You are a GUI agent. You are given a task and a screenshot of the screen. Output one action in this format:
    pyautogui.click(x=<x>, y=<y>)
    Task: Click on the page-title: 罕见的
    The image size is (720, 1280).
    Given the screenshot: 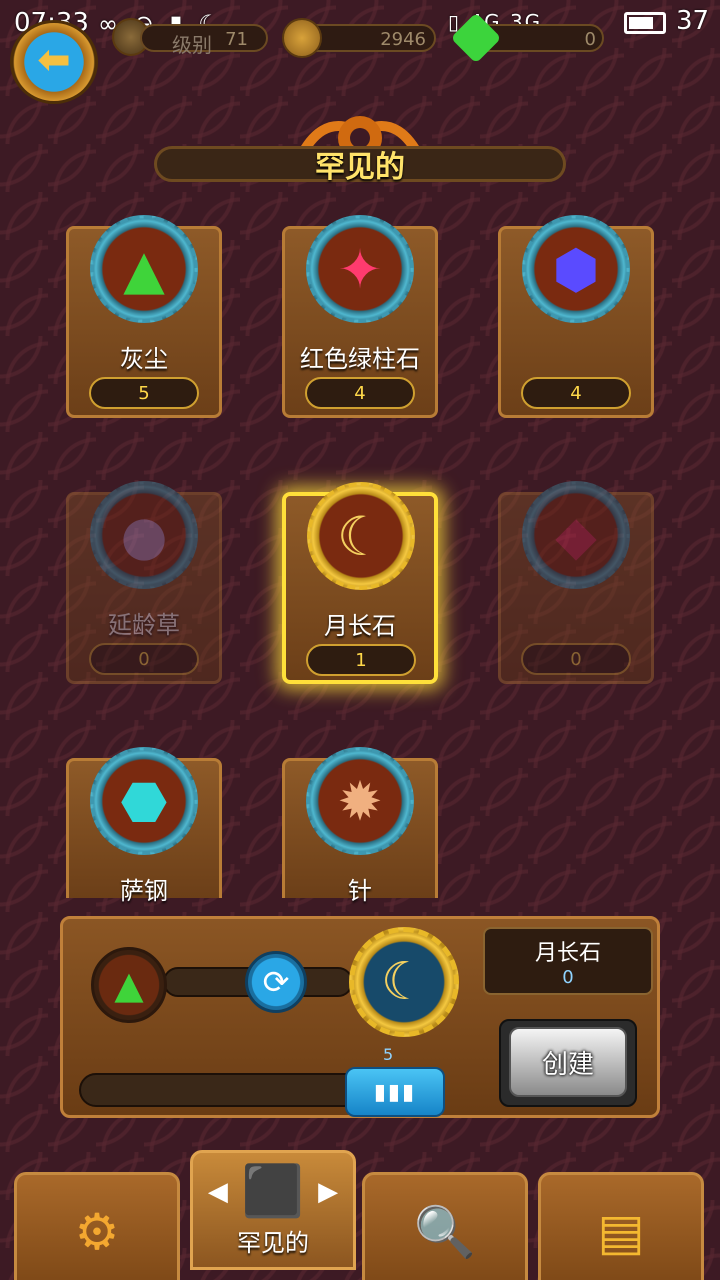 What is the action you would take?
    pyautogui.click(x=360, y=165)
    